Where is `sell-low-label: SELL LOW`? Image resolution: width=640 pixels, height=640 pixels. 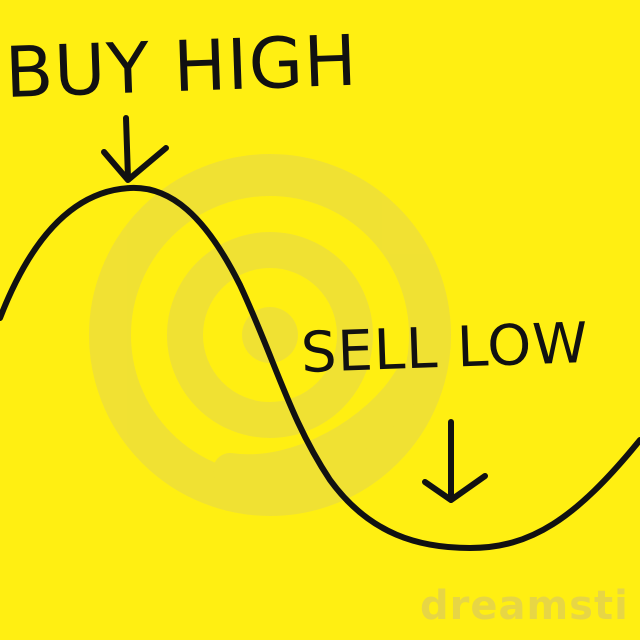
sell-low-label: SELL LOW is located at coordinates (444, 348).